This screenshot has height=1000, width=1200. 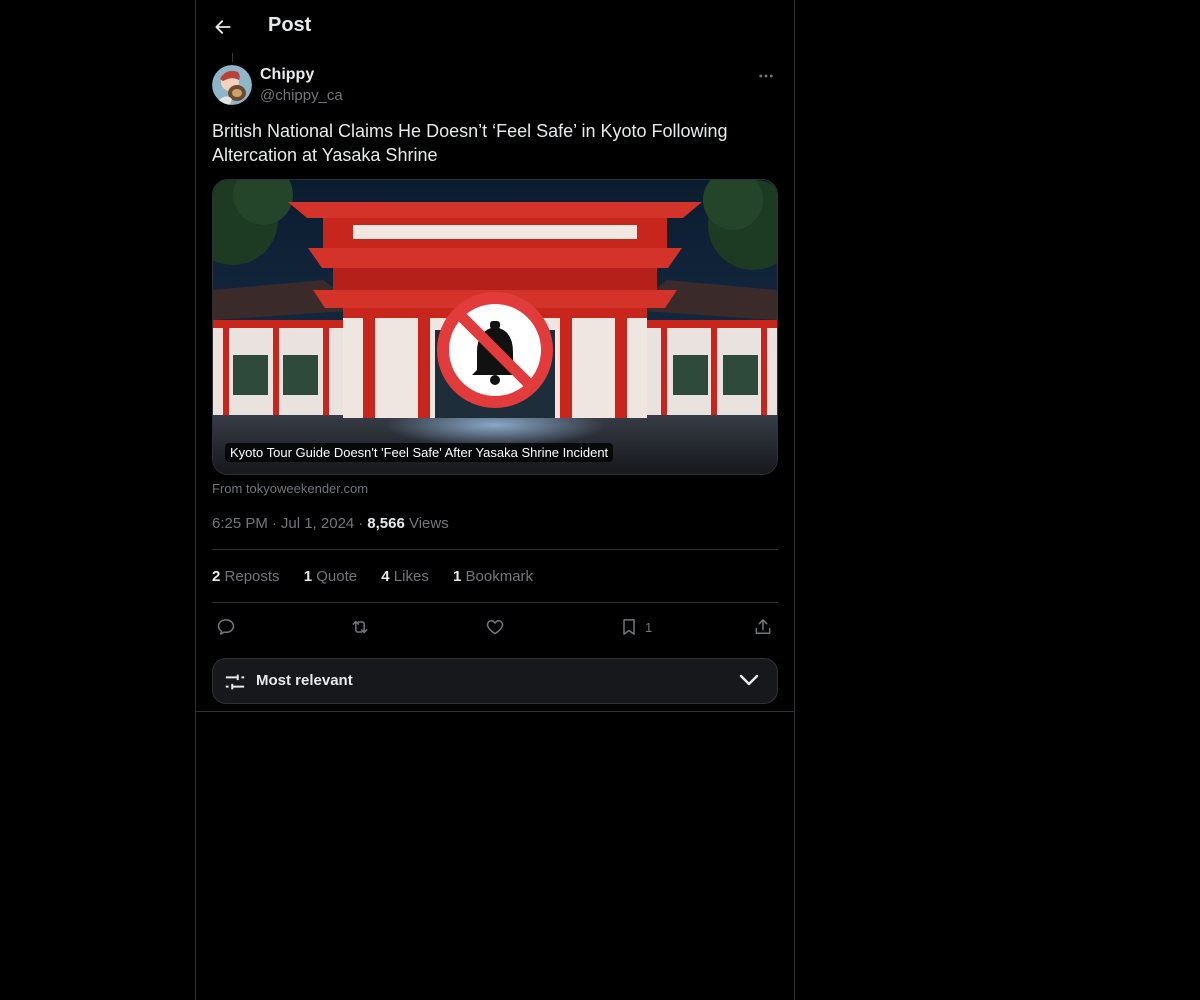 What do you see at coordinates (246, 576) in the screenshot?
I see `reposts-stat: 2 Reposts` at bounding box center [246, 576].